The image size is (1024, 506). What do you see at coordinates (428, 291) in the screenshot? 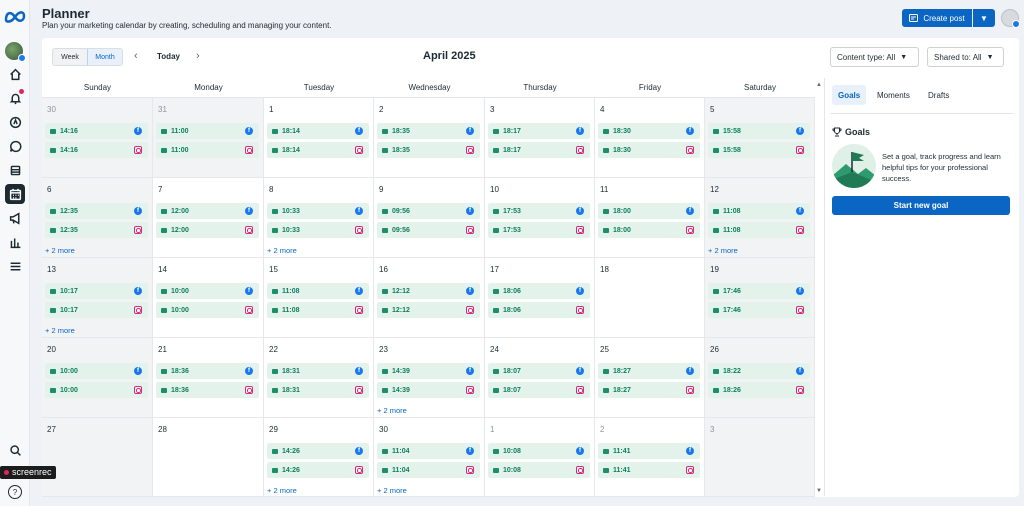
I see `scheduled-post-facebook: 12:12 f` at bounding box center [428, 291].